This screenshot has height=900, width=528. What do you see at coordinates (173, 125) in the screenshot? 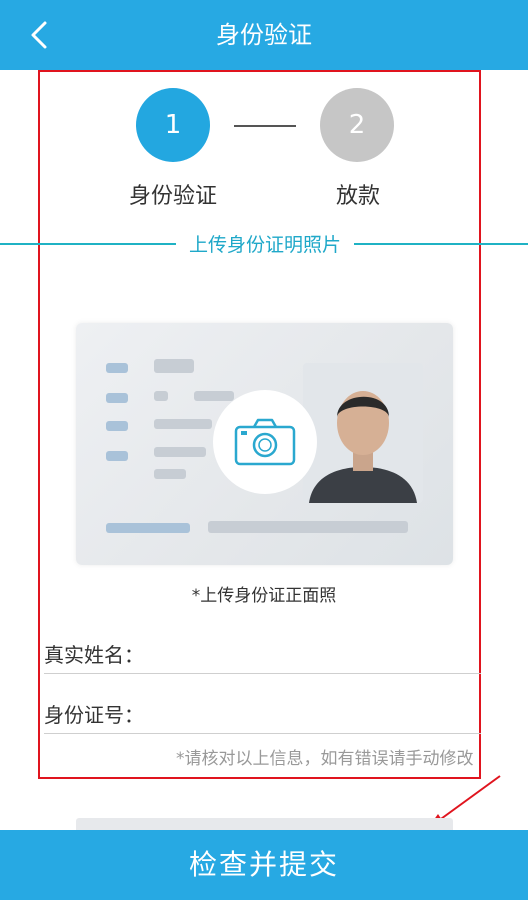
I see `step-1-indicator: 1` at bounding box center [173, 125].